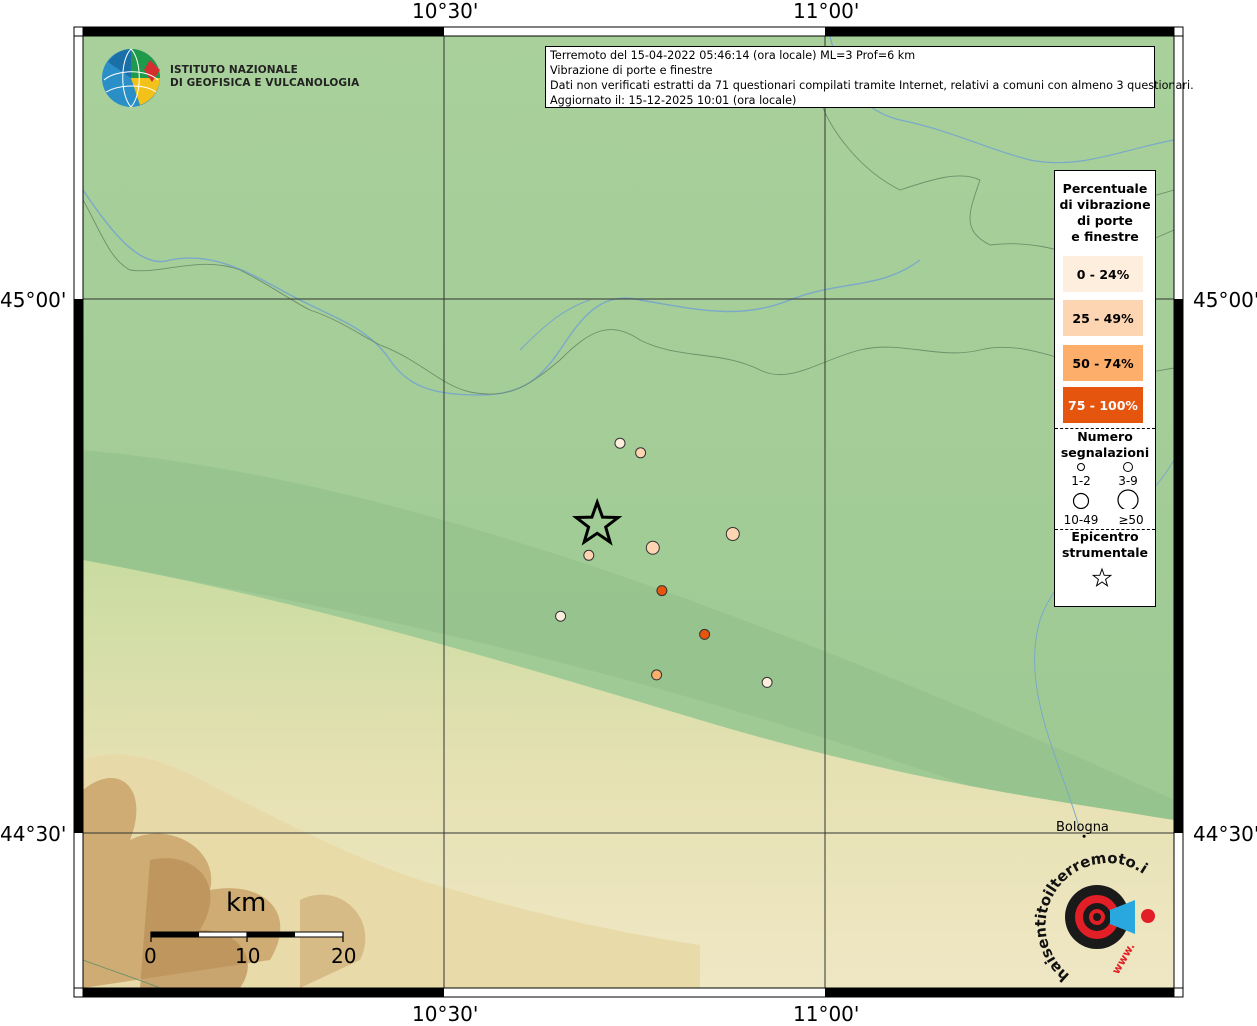 The width and height of the screenshot is (1257, 1026). Describe the element at coordinates (1105, 236) in the screenshot. I see `legend-title-4: e finestre` at that location.